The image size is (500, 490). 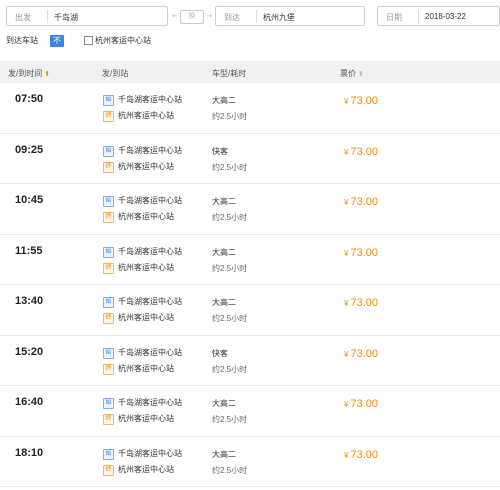 I want to click on from-value: 千岛湖, so click(x=66, y=17).